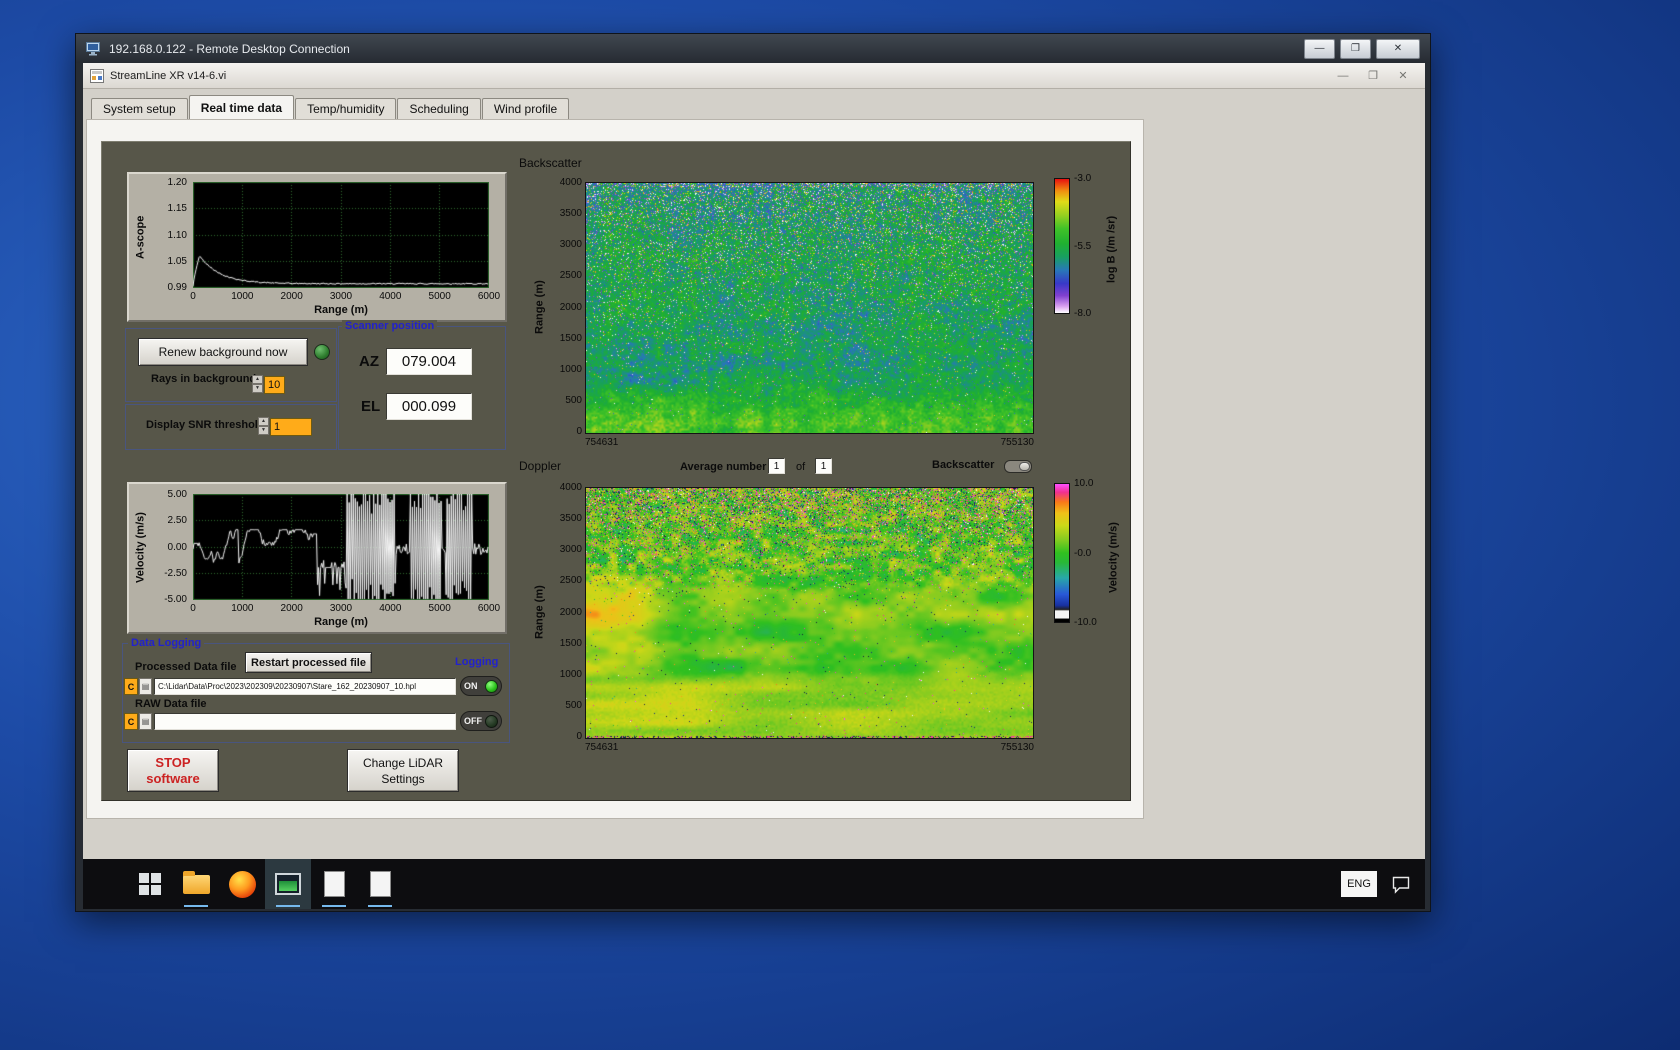 Image resolution: width=1680 pixels, height=1050 pixels. Describe the element at coordinates (131, 721) in the screenshot. I see `raw-drive-box: C` at that location.